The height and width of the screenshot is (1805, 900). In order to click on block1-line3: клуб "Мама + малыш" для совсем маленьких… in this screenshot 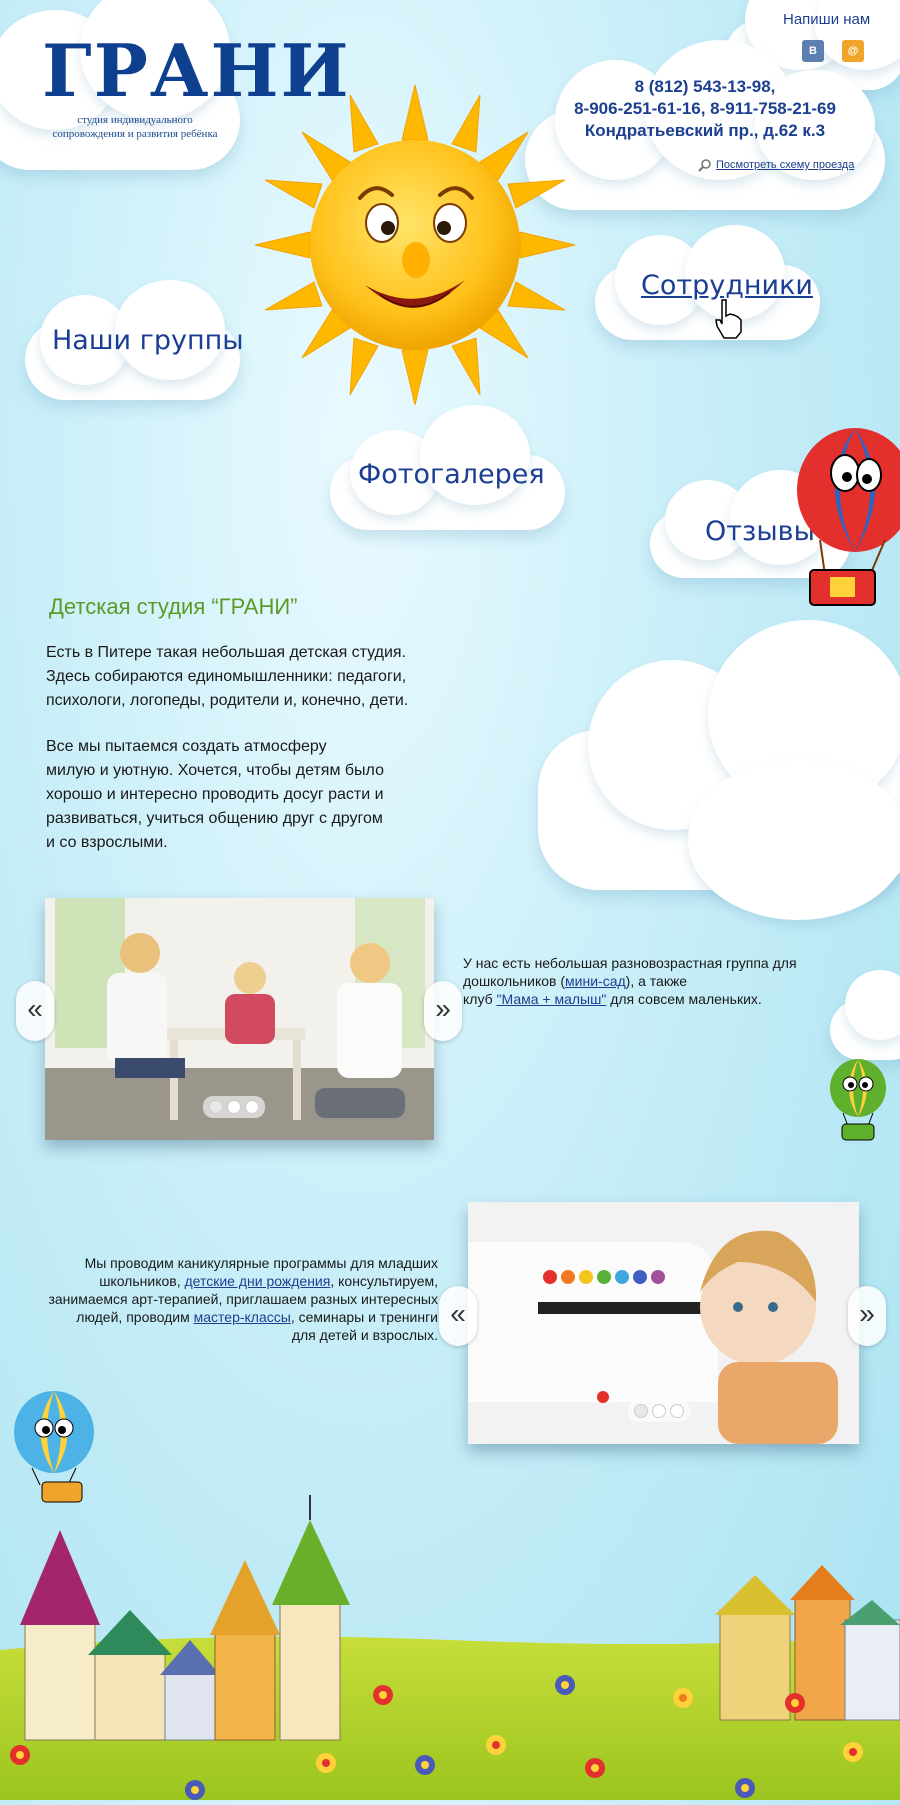, I will do `click(663, 999)`.